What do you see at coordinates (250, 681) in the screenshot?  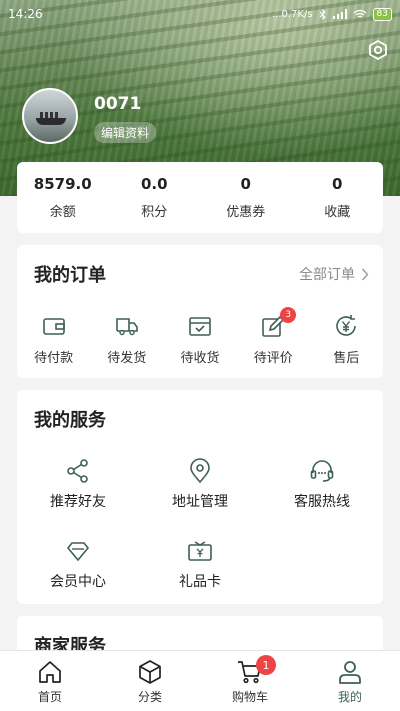 I see `tab-cart: 1 购物车` at bounding box center [250, 681].